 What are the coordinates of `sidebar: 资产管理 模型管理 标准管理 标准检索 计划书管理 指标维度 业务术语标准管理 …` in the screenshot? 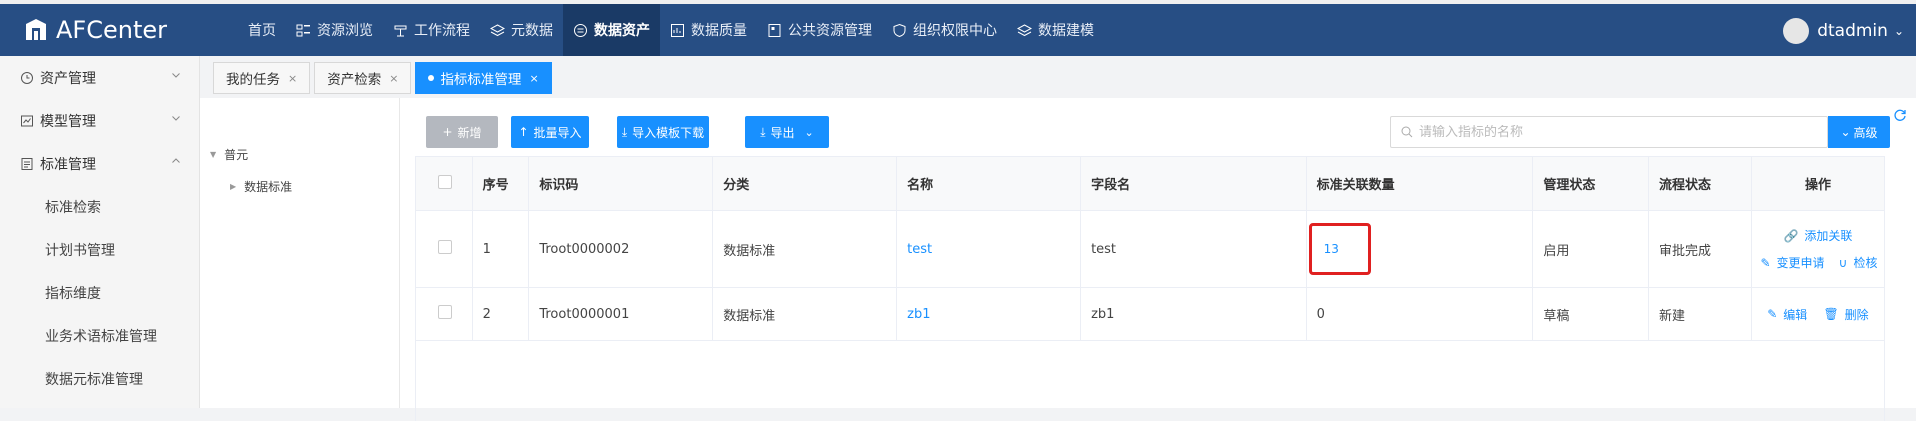 It's located at (100, 232).